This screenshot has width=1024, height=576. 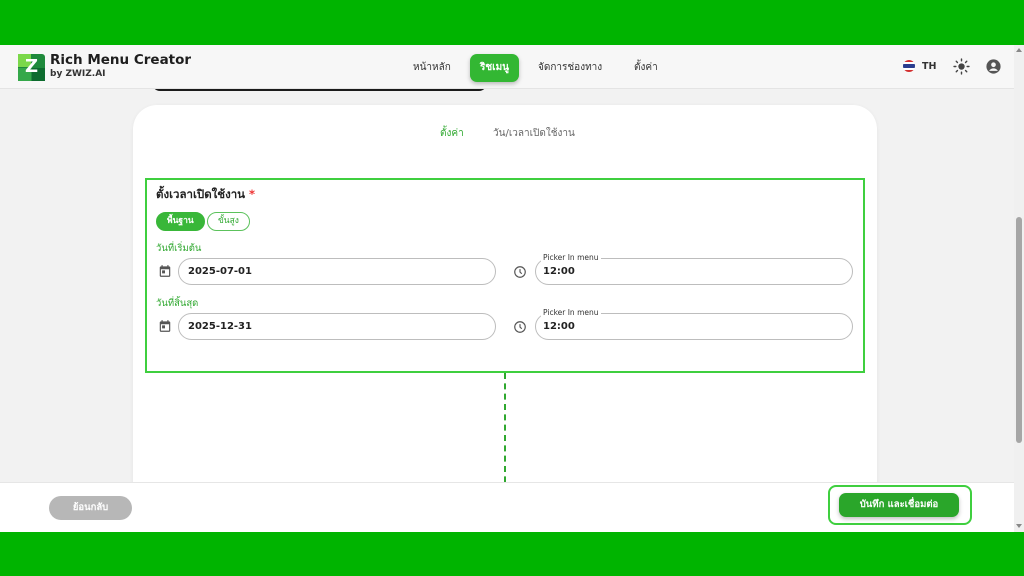 I want to click on start-date-label: วันที่เริ่มต้น, so click(x=179, y=248).